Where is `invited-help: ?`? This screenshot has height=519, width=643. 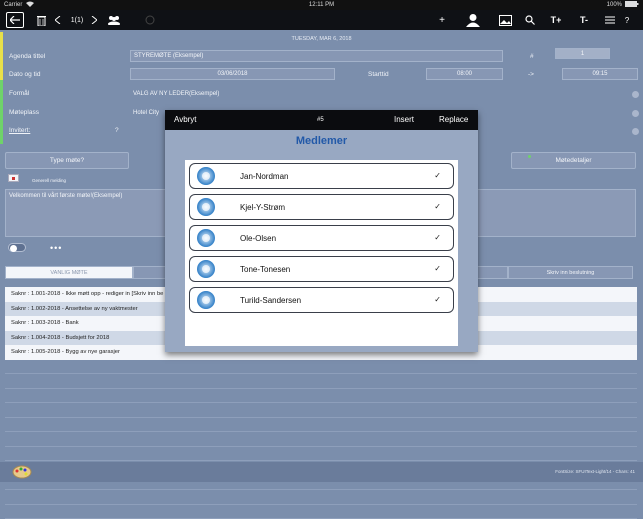 invited-help: ? is located at coordinates (117, 130).